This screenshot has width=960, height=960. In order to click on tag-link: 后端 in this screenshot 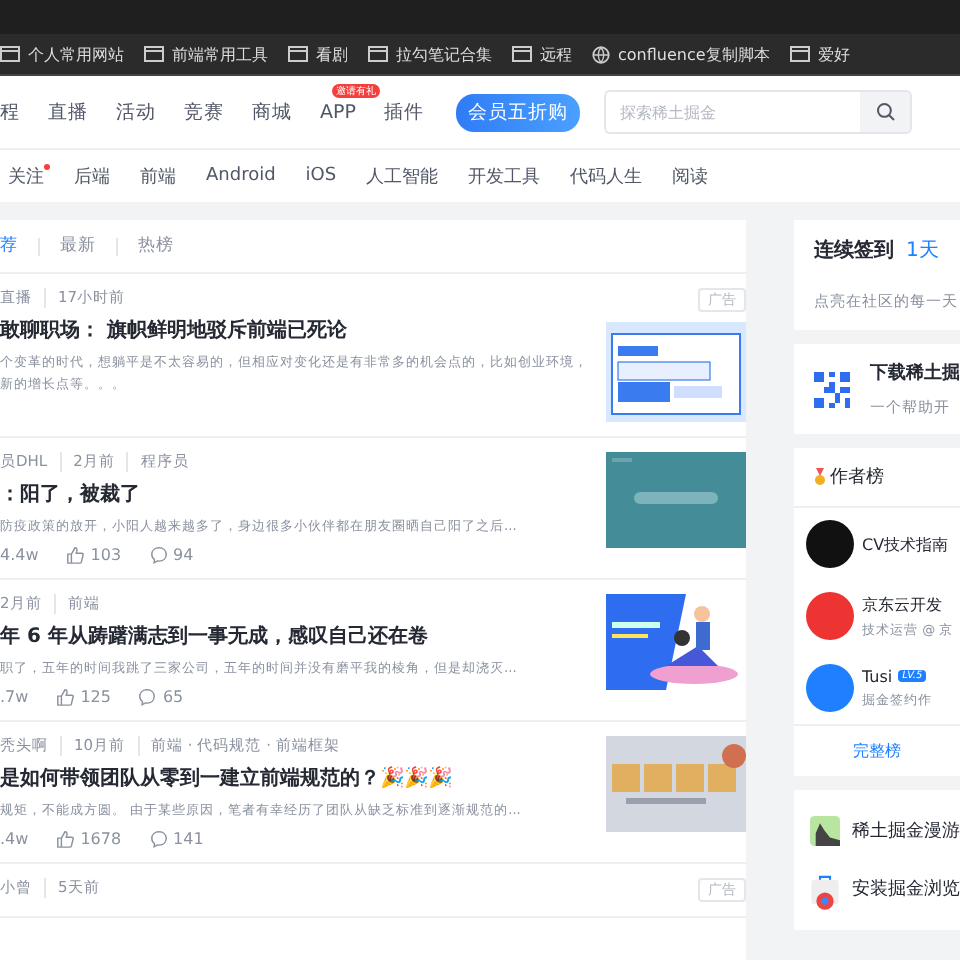, I will do `click(92, 176)`.